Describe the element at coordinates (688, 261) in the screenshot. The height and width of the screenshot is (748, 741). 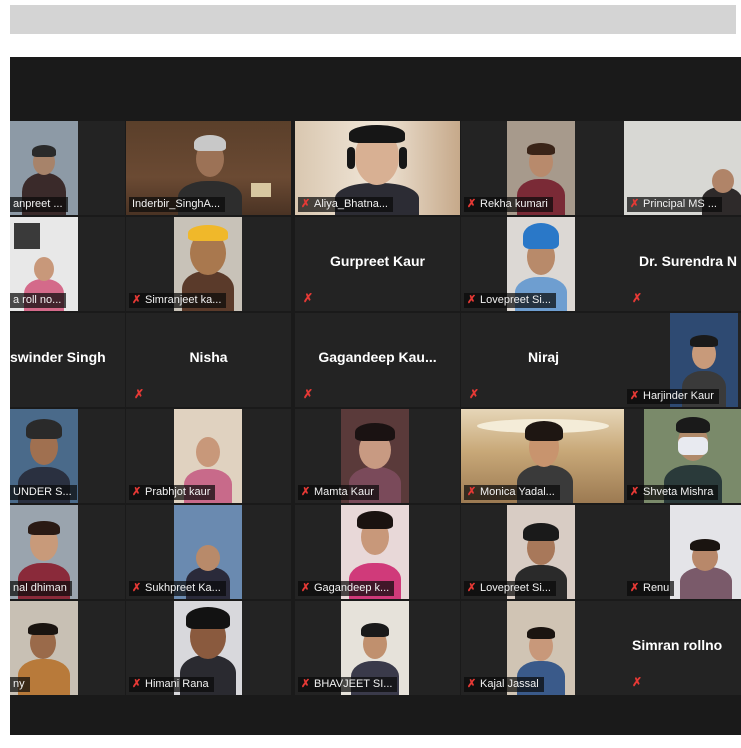
I see `participant-name: Dr. Surendra N` at that location.